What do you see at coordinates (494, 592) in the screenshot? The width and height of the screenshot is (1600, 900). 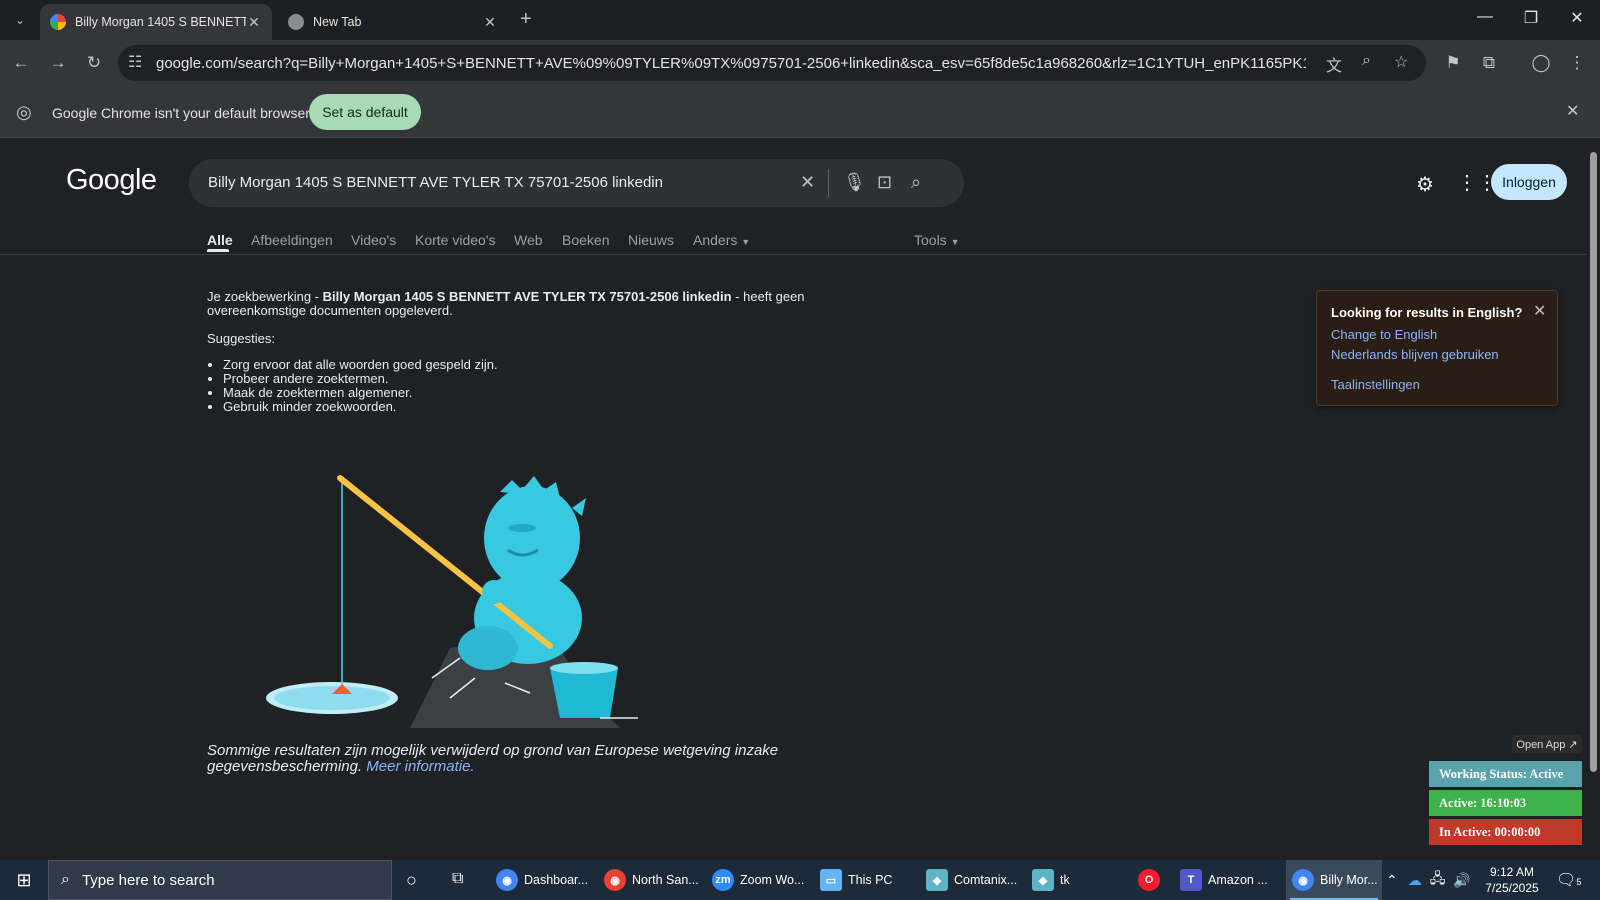 I see `creature-hand` at bounding box center [494, 592].